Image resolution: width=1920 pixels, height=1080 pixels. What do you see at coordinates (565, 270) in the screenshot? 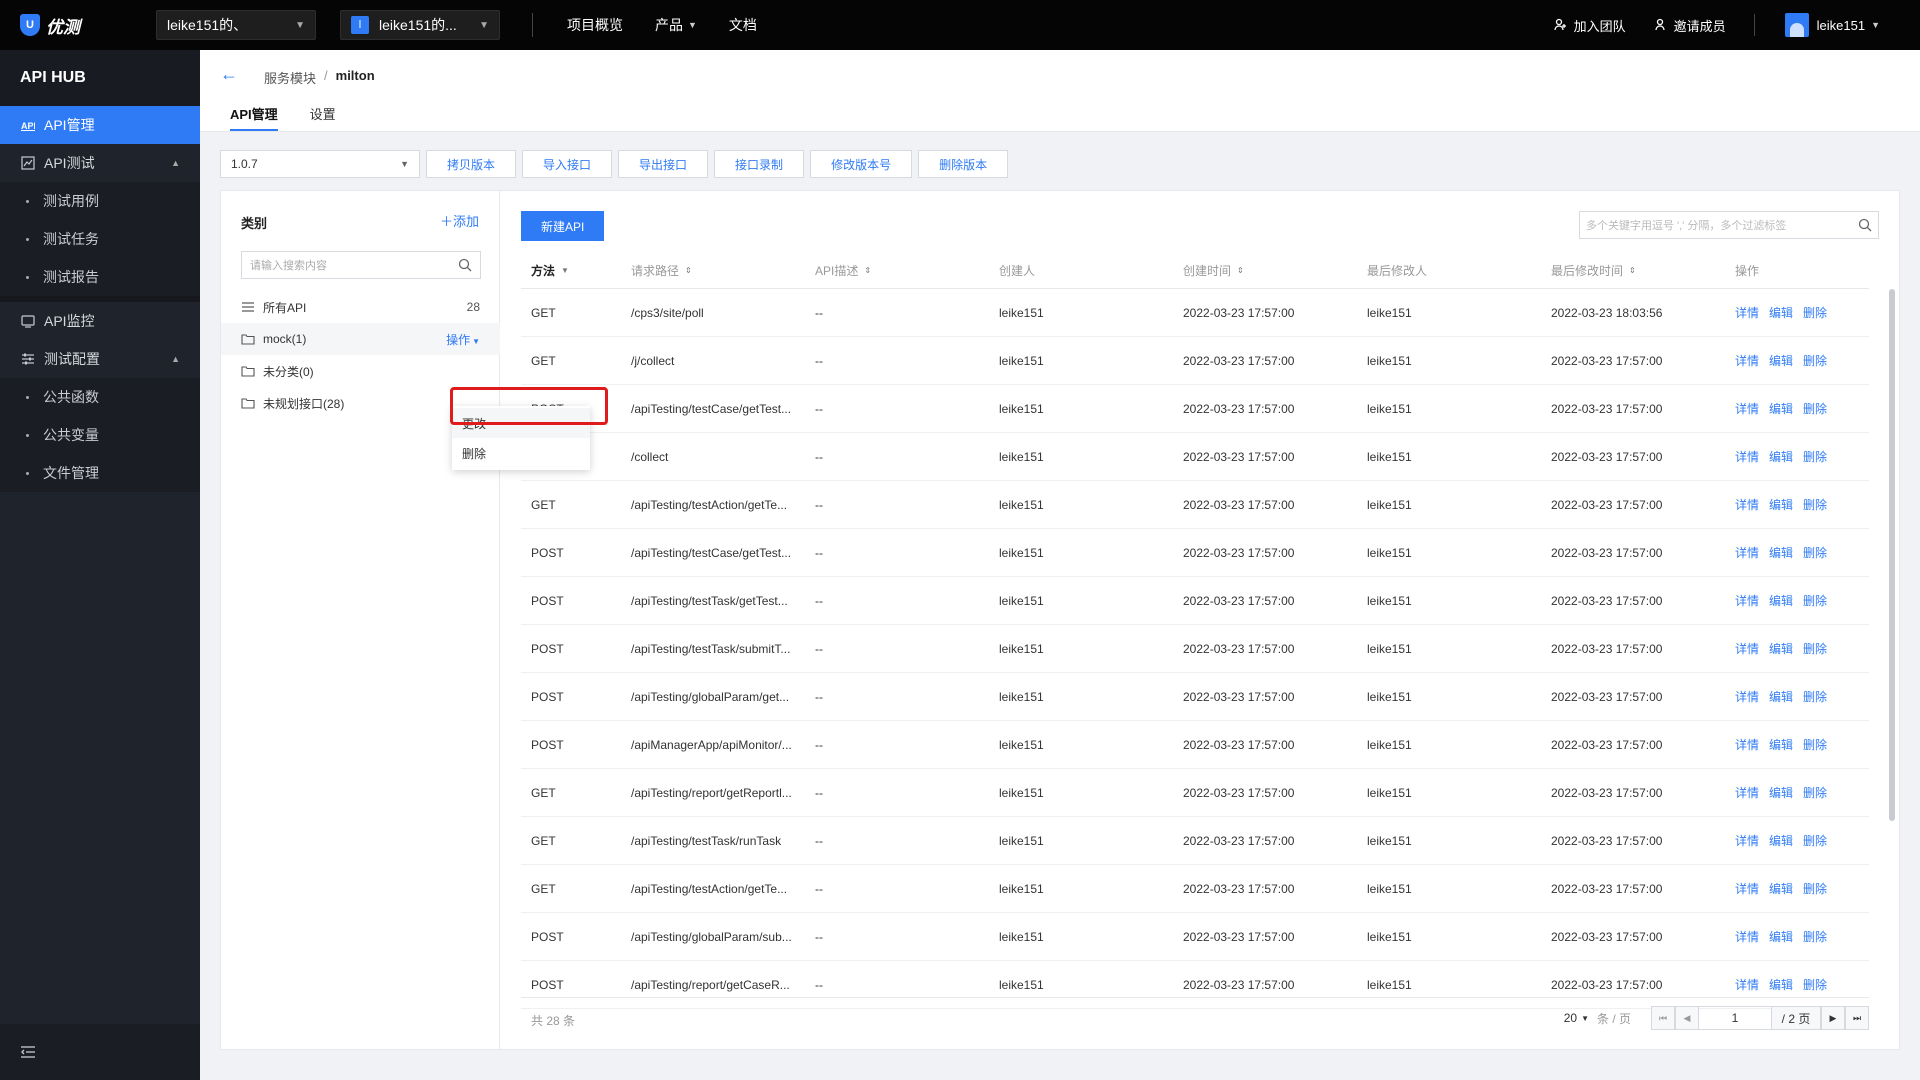
I see `filter-icon: ▼` at bounding box center [565, 270].